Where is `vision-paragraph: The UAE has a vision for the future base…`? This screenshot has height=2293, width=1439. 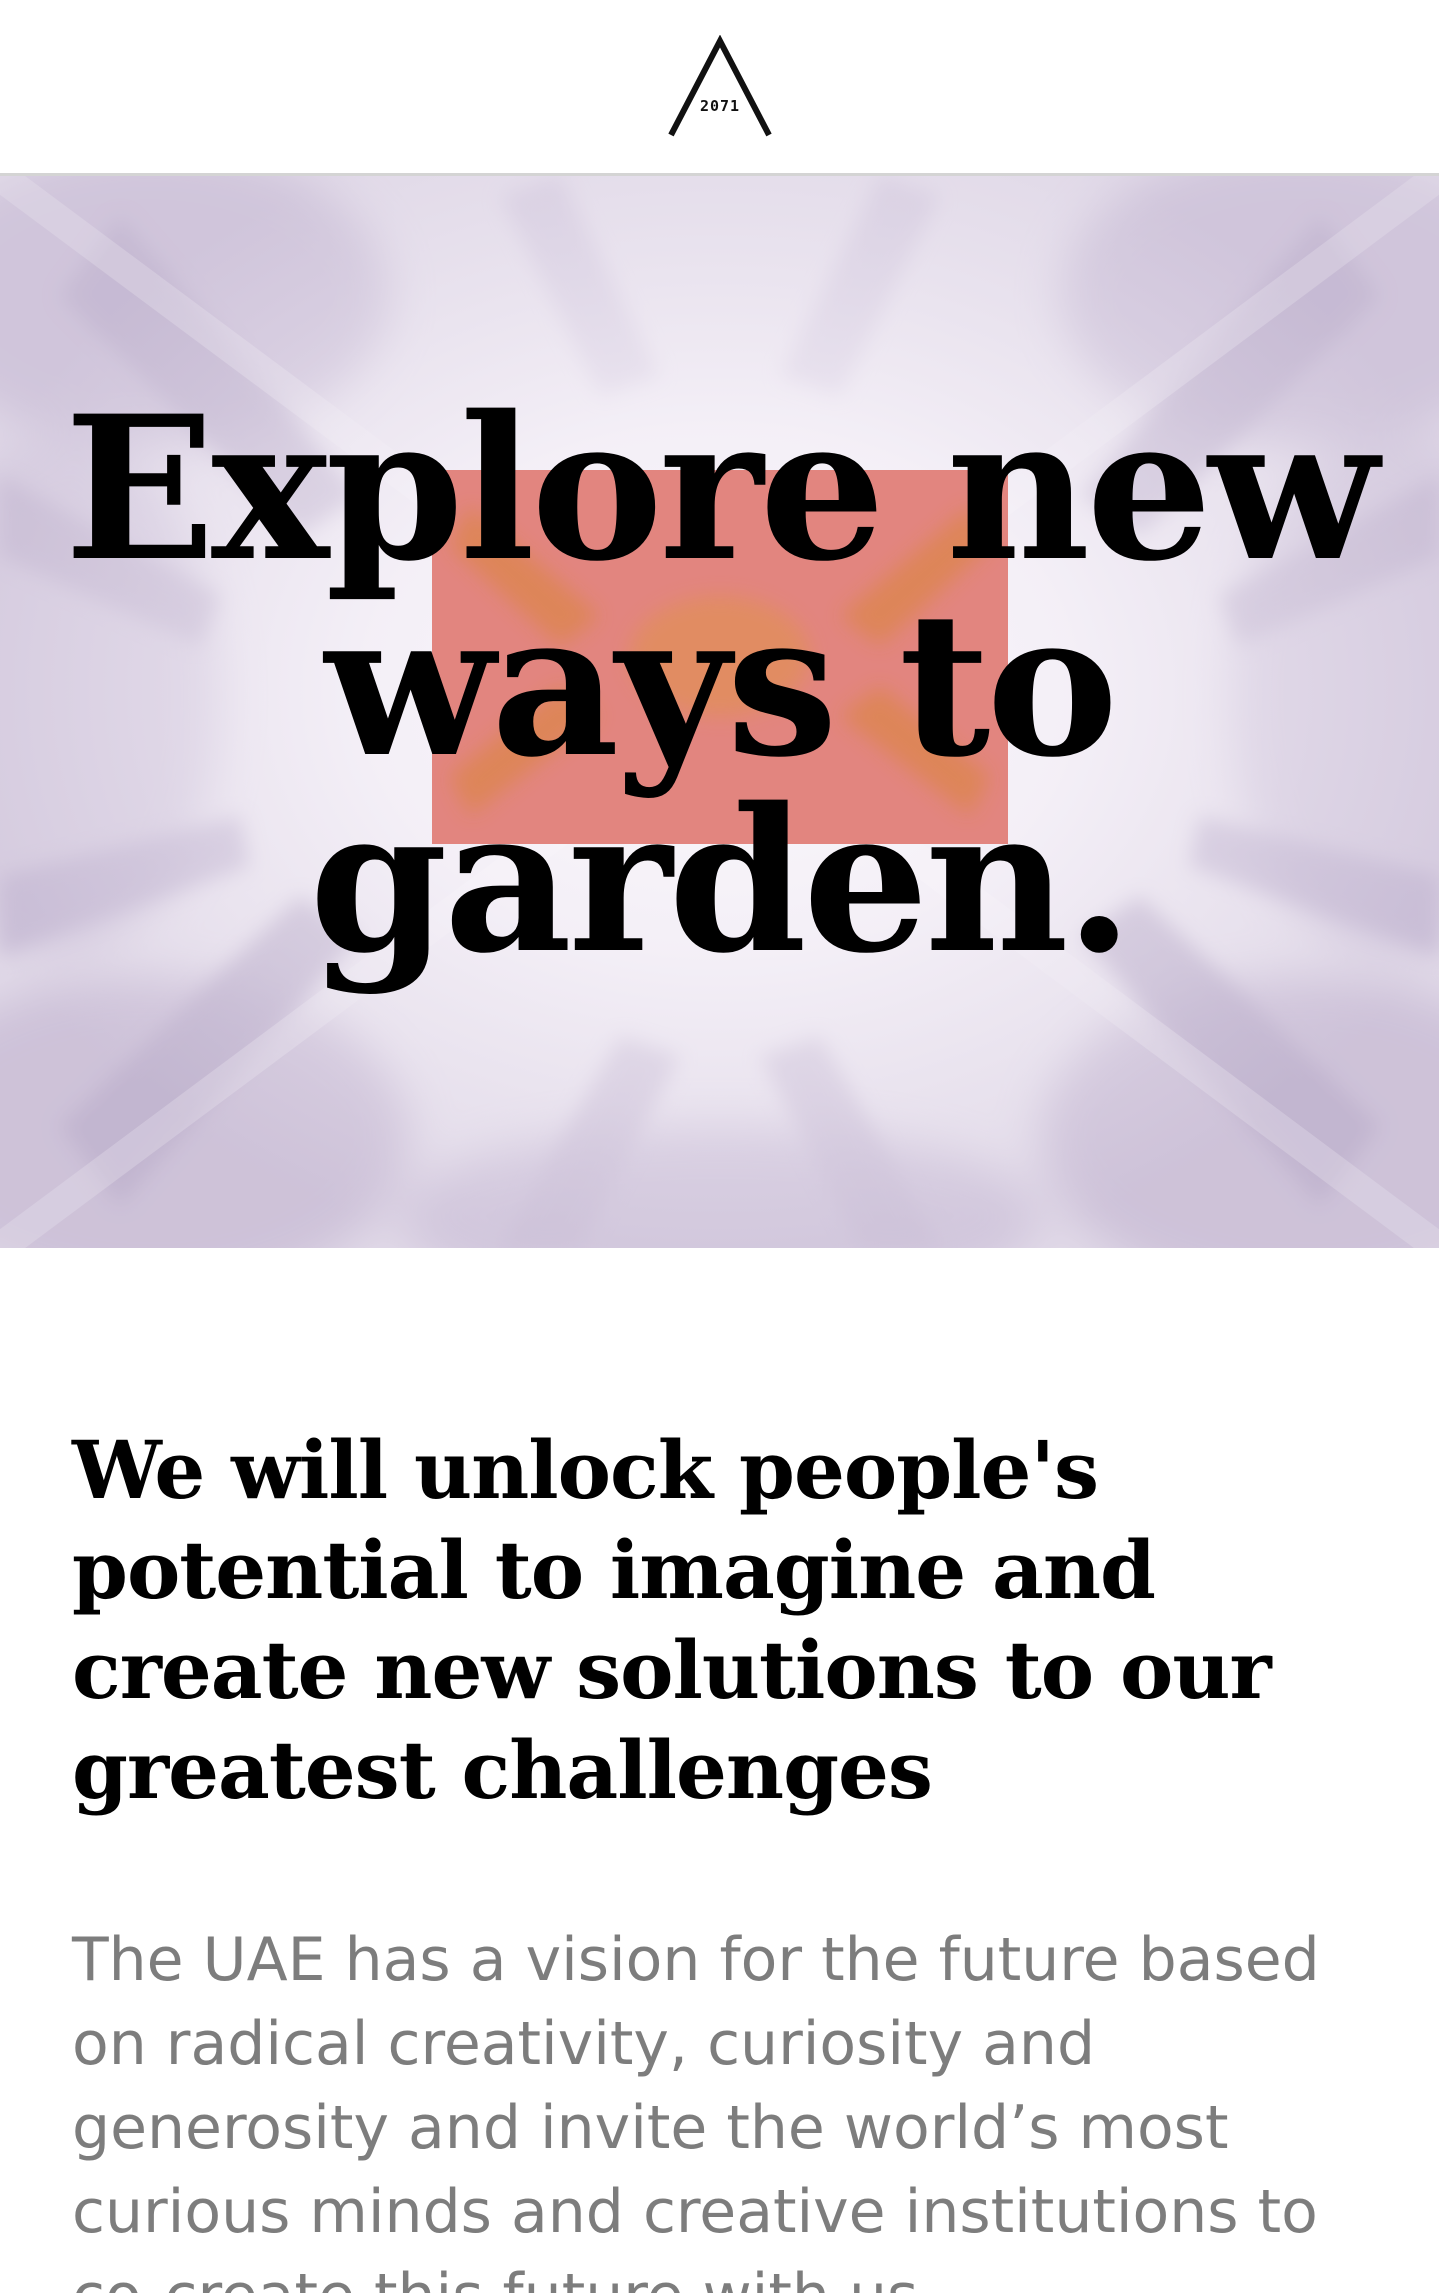 vision-paragraph: The UAE has a vision for the future base… is located at coordinates (696, 2109).